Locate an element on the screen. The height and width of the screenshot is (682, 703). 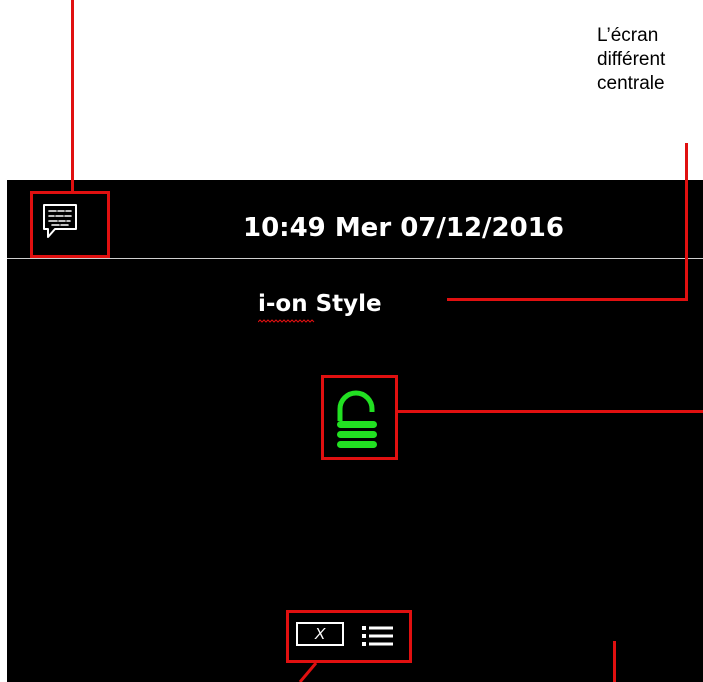
header-divider is located at coordinates (355, 258).